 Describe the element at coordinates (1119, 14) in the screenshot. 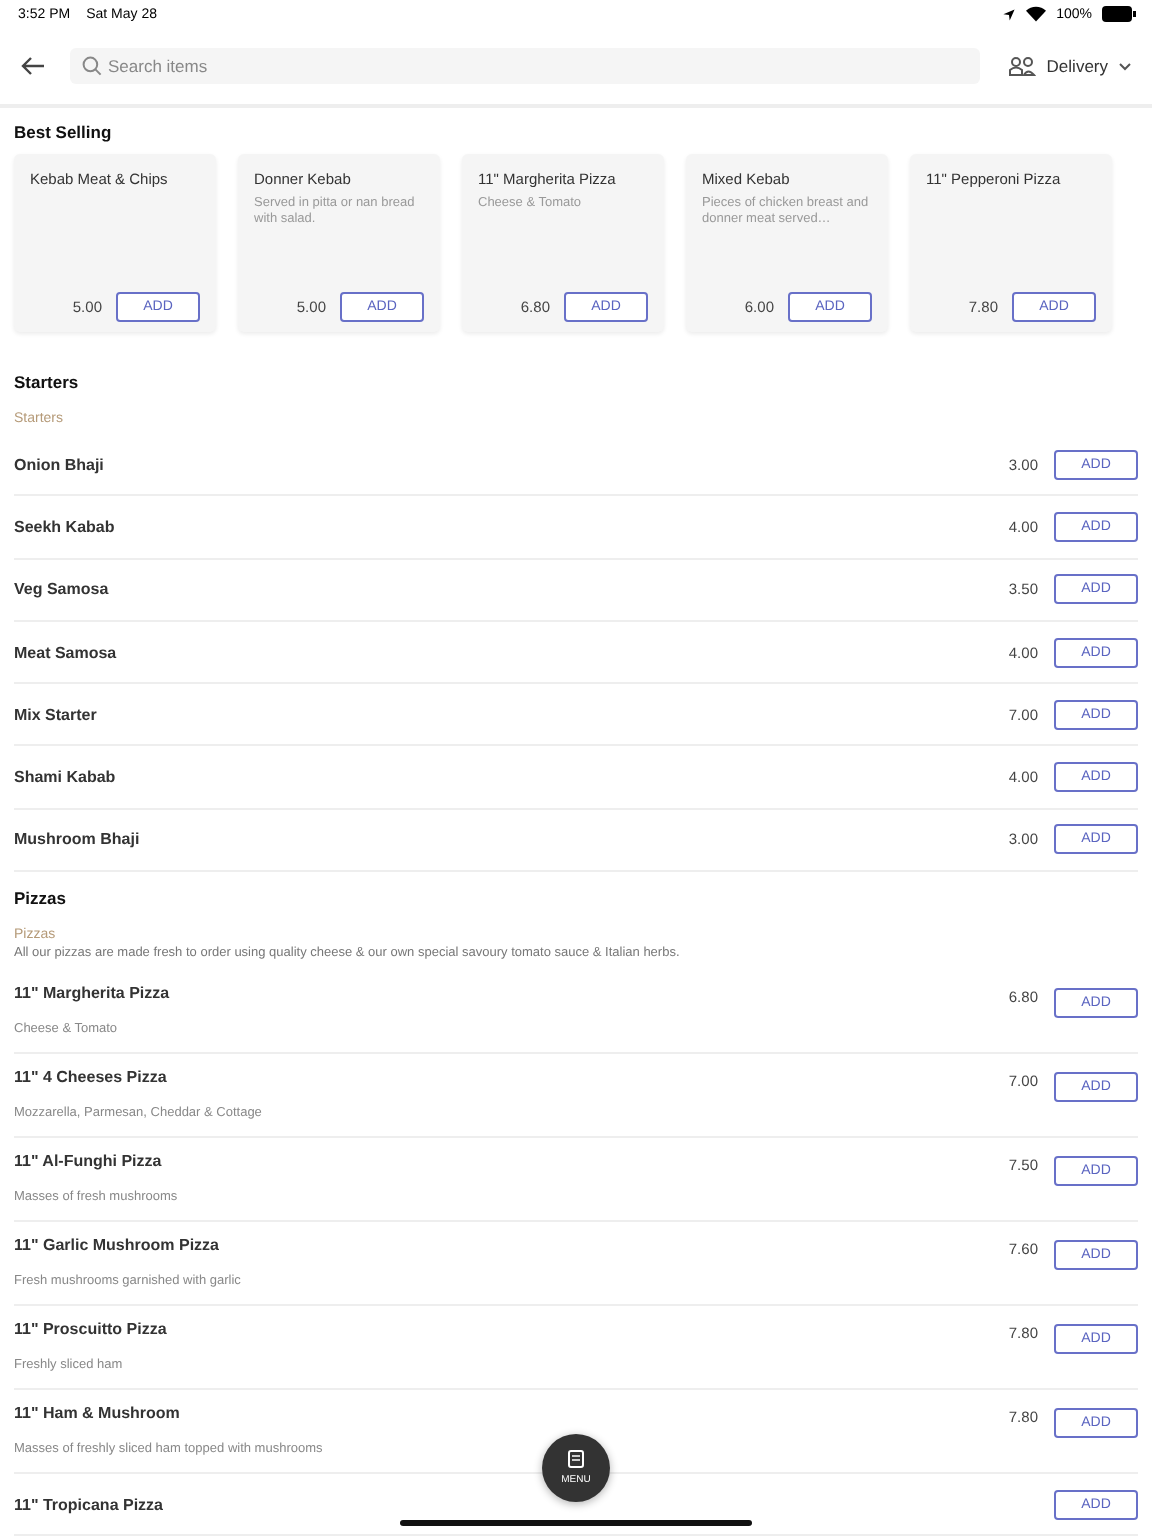

I see `battery-icon` at that location.